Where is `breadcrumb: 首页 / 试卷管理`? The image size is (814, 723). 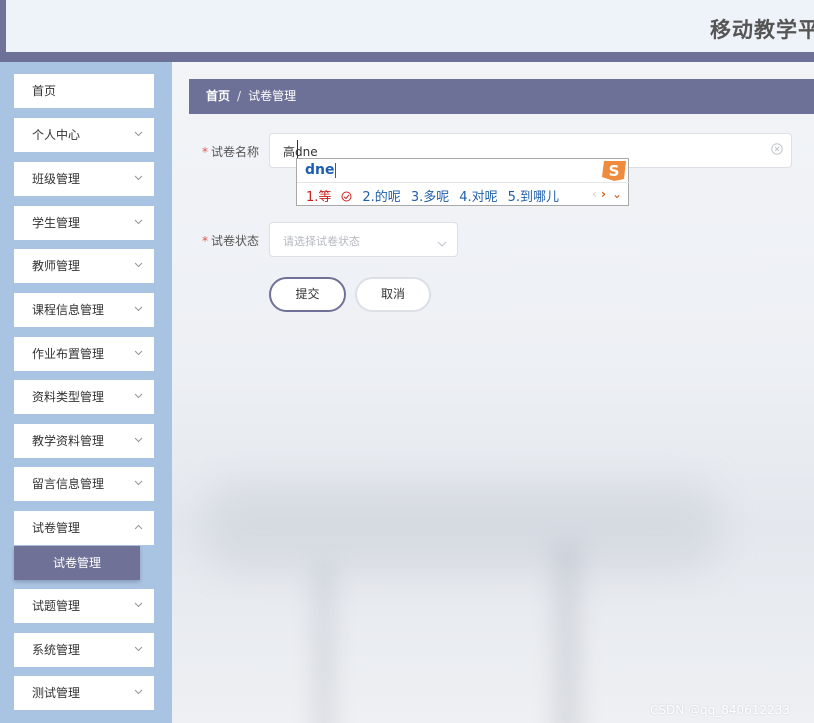 breadcrumb: 首页 / 试卷管理 is located at coordinates (501, 96).